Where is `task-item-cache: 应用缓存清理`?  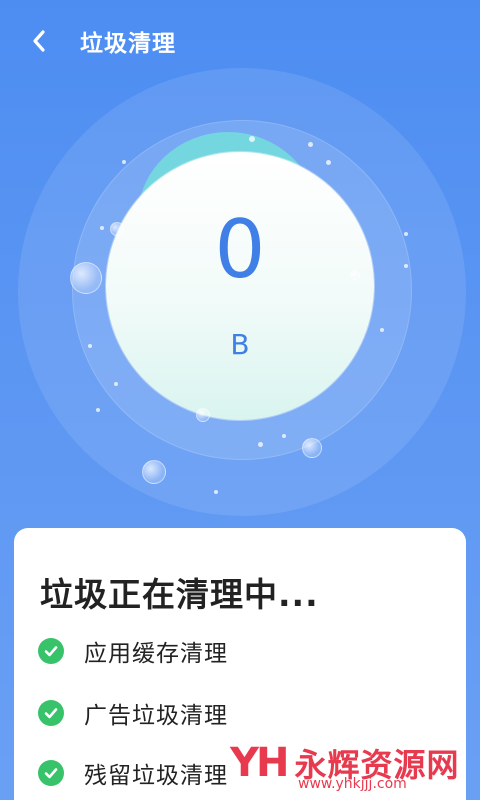
task-item-cache: 应用缓存清理 is located at coordinates (133, 651).